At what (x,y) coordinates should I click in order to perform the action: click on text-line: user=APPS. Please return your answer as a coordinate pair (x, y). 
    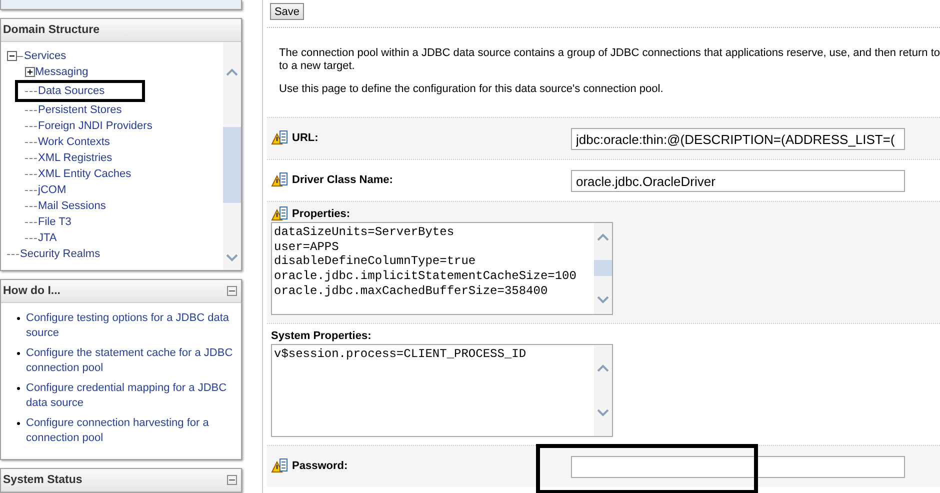
    Looking at the image, I should click on (307, 247).